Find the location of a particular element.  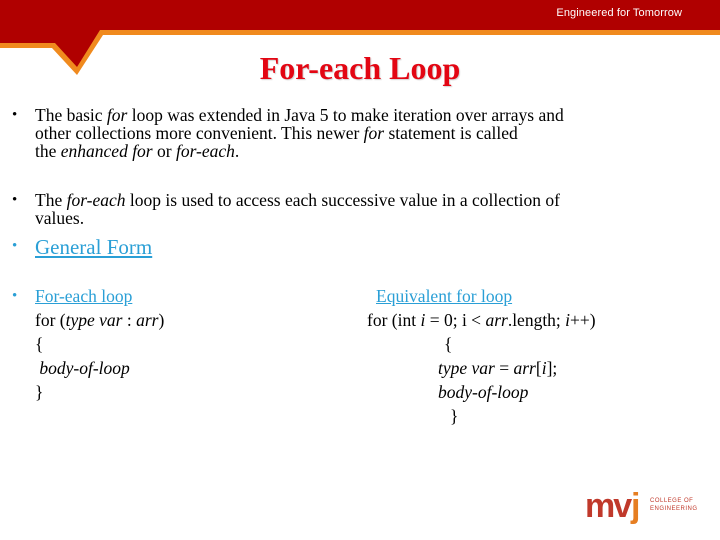

code-line: for (type var : arr) is located at coordinates (99, 320).